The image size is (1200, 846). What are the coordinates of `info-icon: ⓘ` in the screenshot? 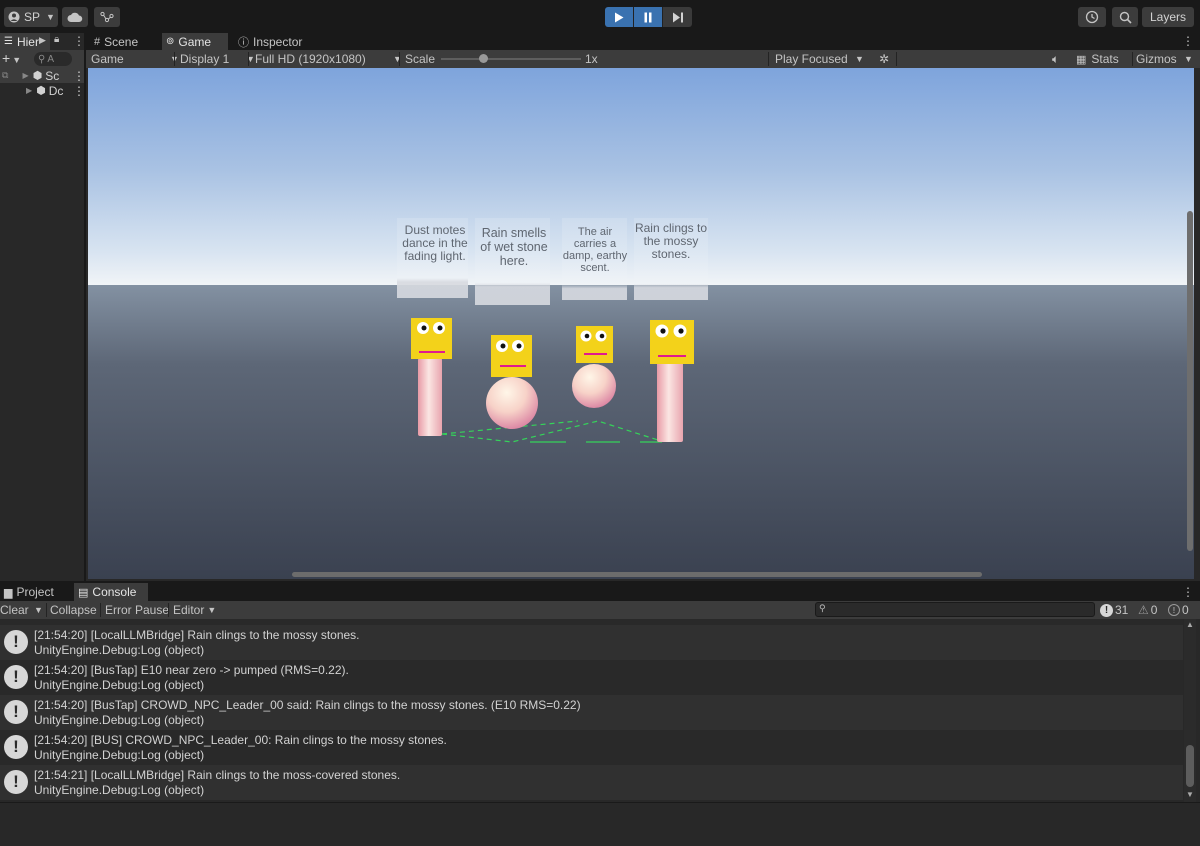 It's located at (243, 42).